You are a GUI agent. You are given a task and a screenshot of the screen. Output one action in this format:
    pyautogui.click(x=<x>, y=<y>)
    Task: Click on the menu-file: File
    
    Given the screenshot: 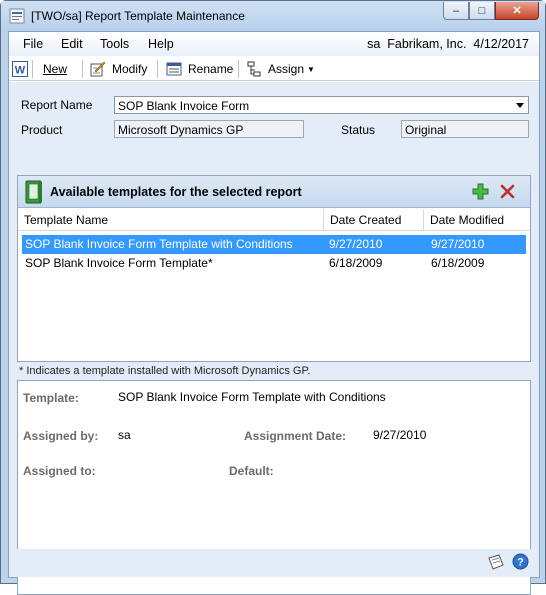 What is the action you would take?
    pyautogui.click(x=33, y=44)
    